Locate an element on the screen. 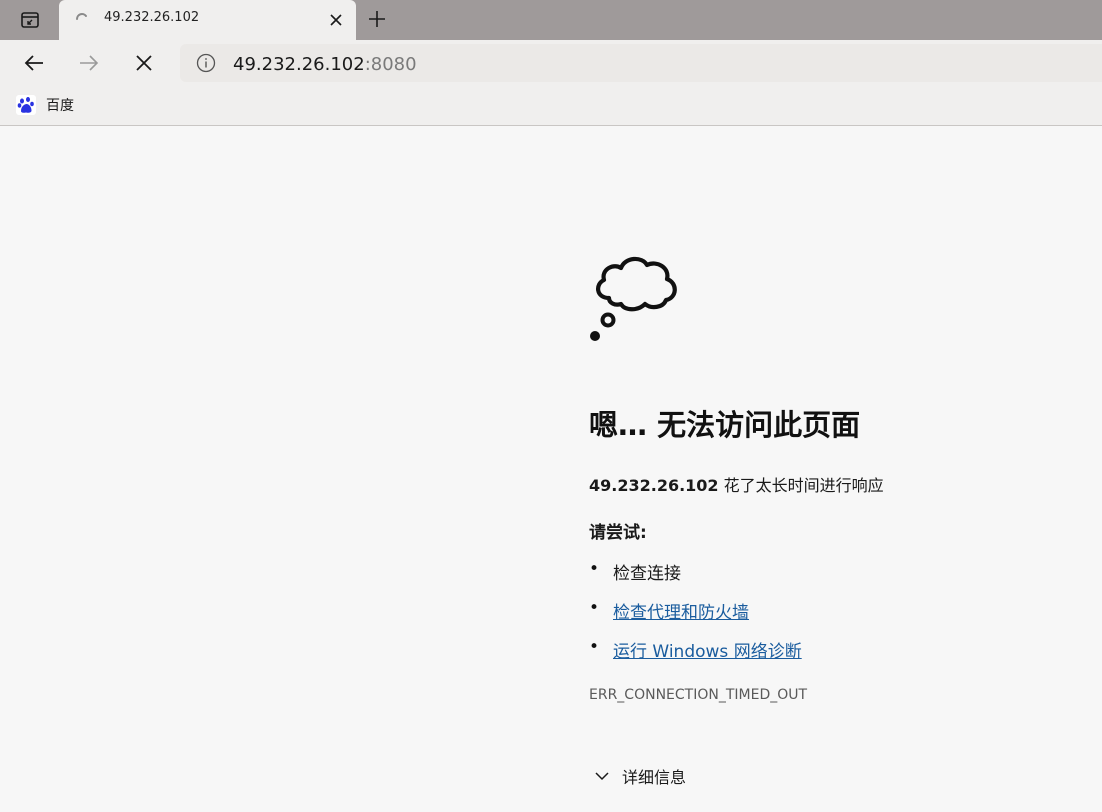 Image resolution: width=1102 pixels, height=812 pixels. details-toggle: 详细信息 is located at coordinates (640, 776).